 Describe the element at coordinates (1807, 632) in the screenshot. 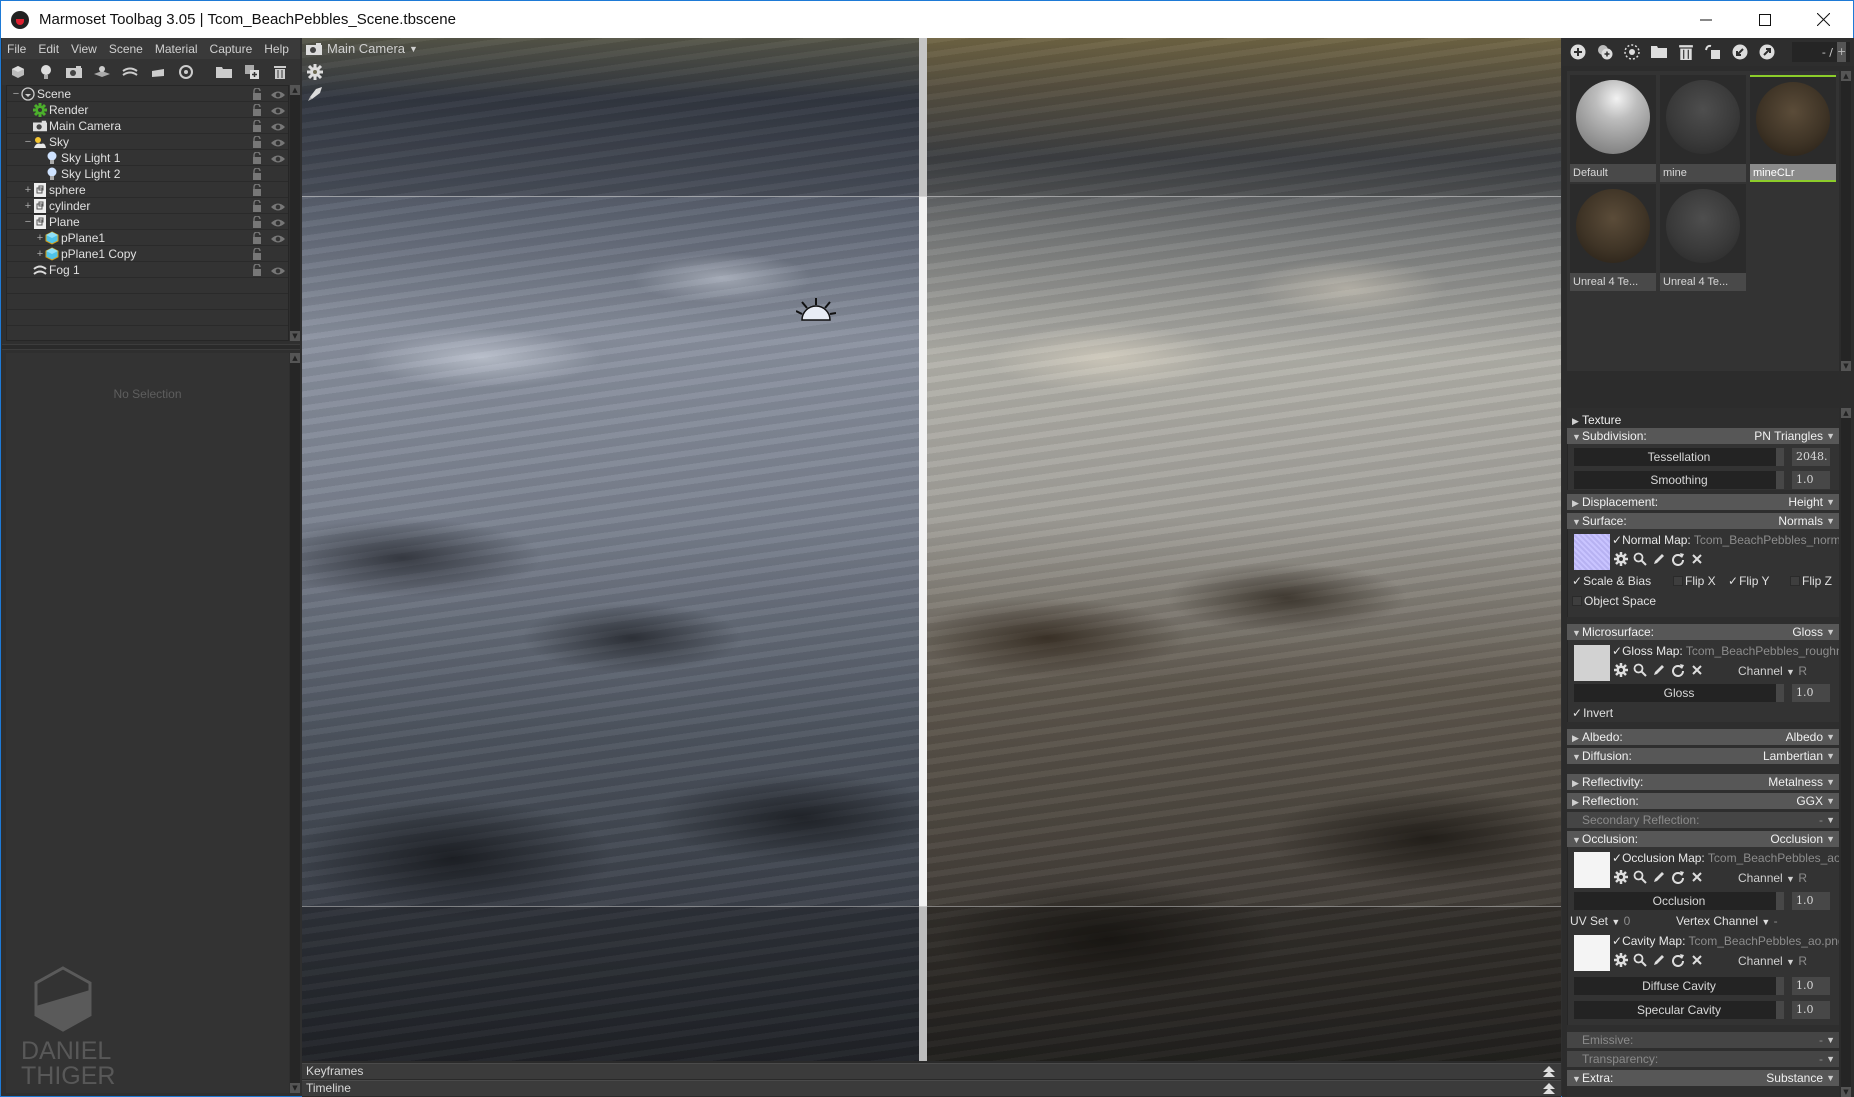

I see `microsurface-mode-dropdown: Gloss` at that location.